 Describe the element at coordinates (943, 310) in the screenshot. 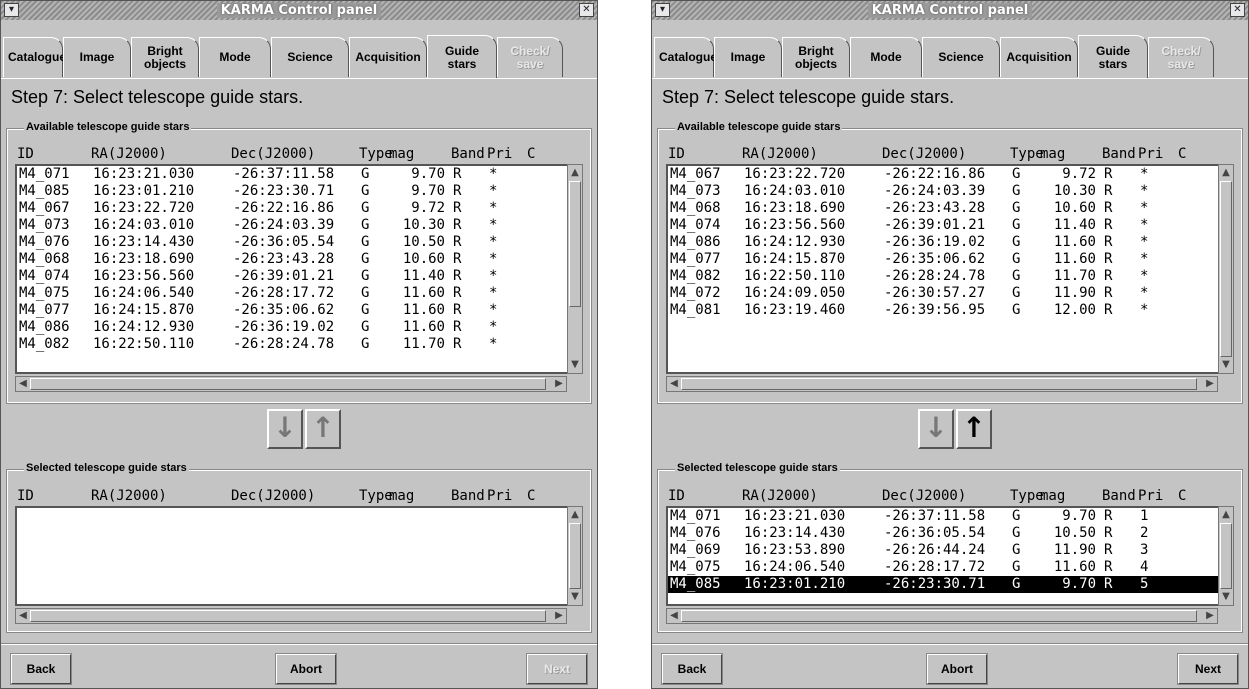

I see `available-star-row: M4_081 16:23:19.460 -26:39:56.95 G 12.00 R *` at that location.